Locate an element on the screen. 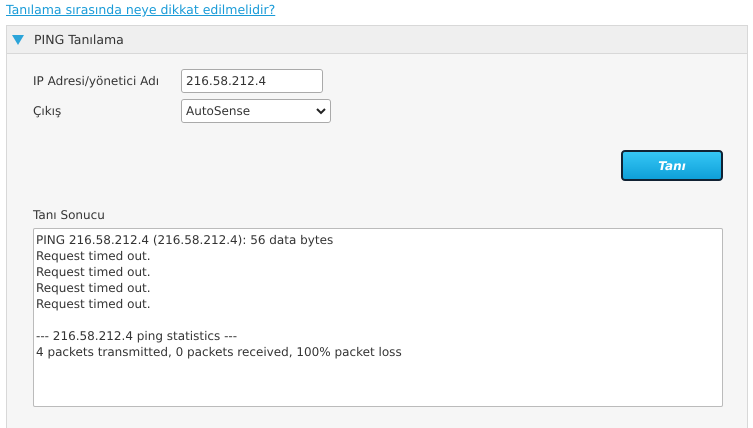  chevron-down-icon is located at coordinates (321, 111).